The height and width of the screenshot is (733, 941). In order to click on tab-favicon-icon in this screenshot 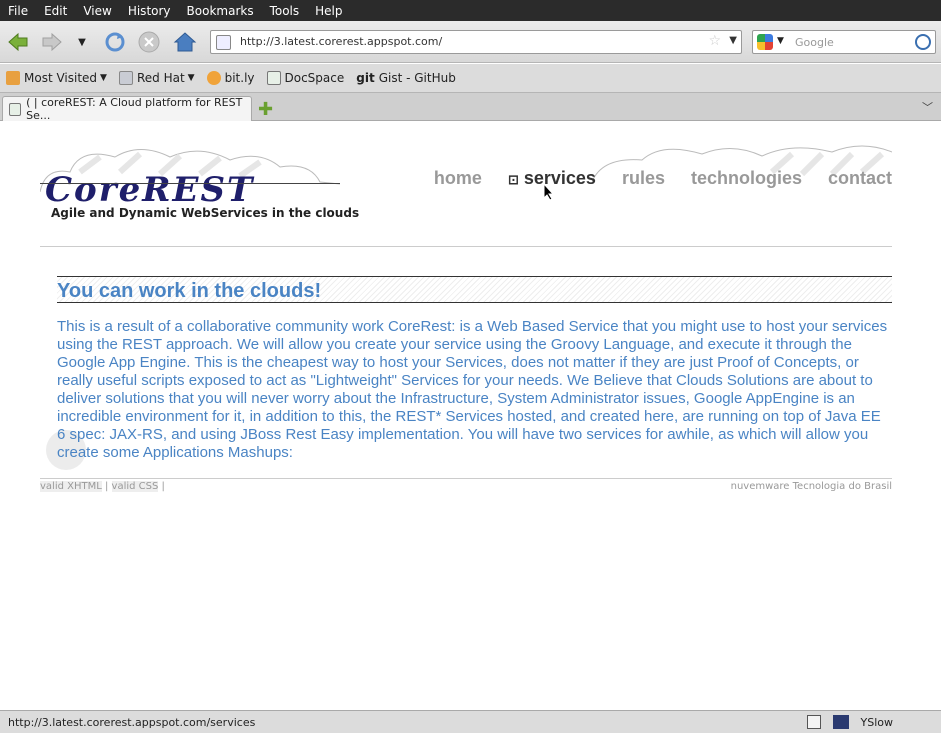, I will do `click(15, 109)`.